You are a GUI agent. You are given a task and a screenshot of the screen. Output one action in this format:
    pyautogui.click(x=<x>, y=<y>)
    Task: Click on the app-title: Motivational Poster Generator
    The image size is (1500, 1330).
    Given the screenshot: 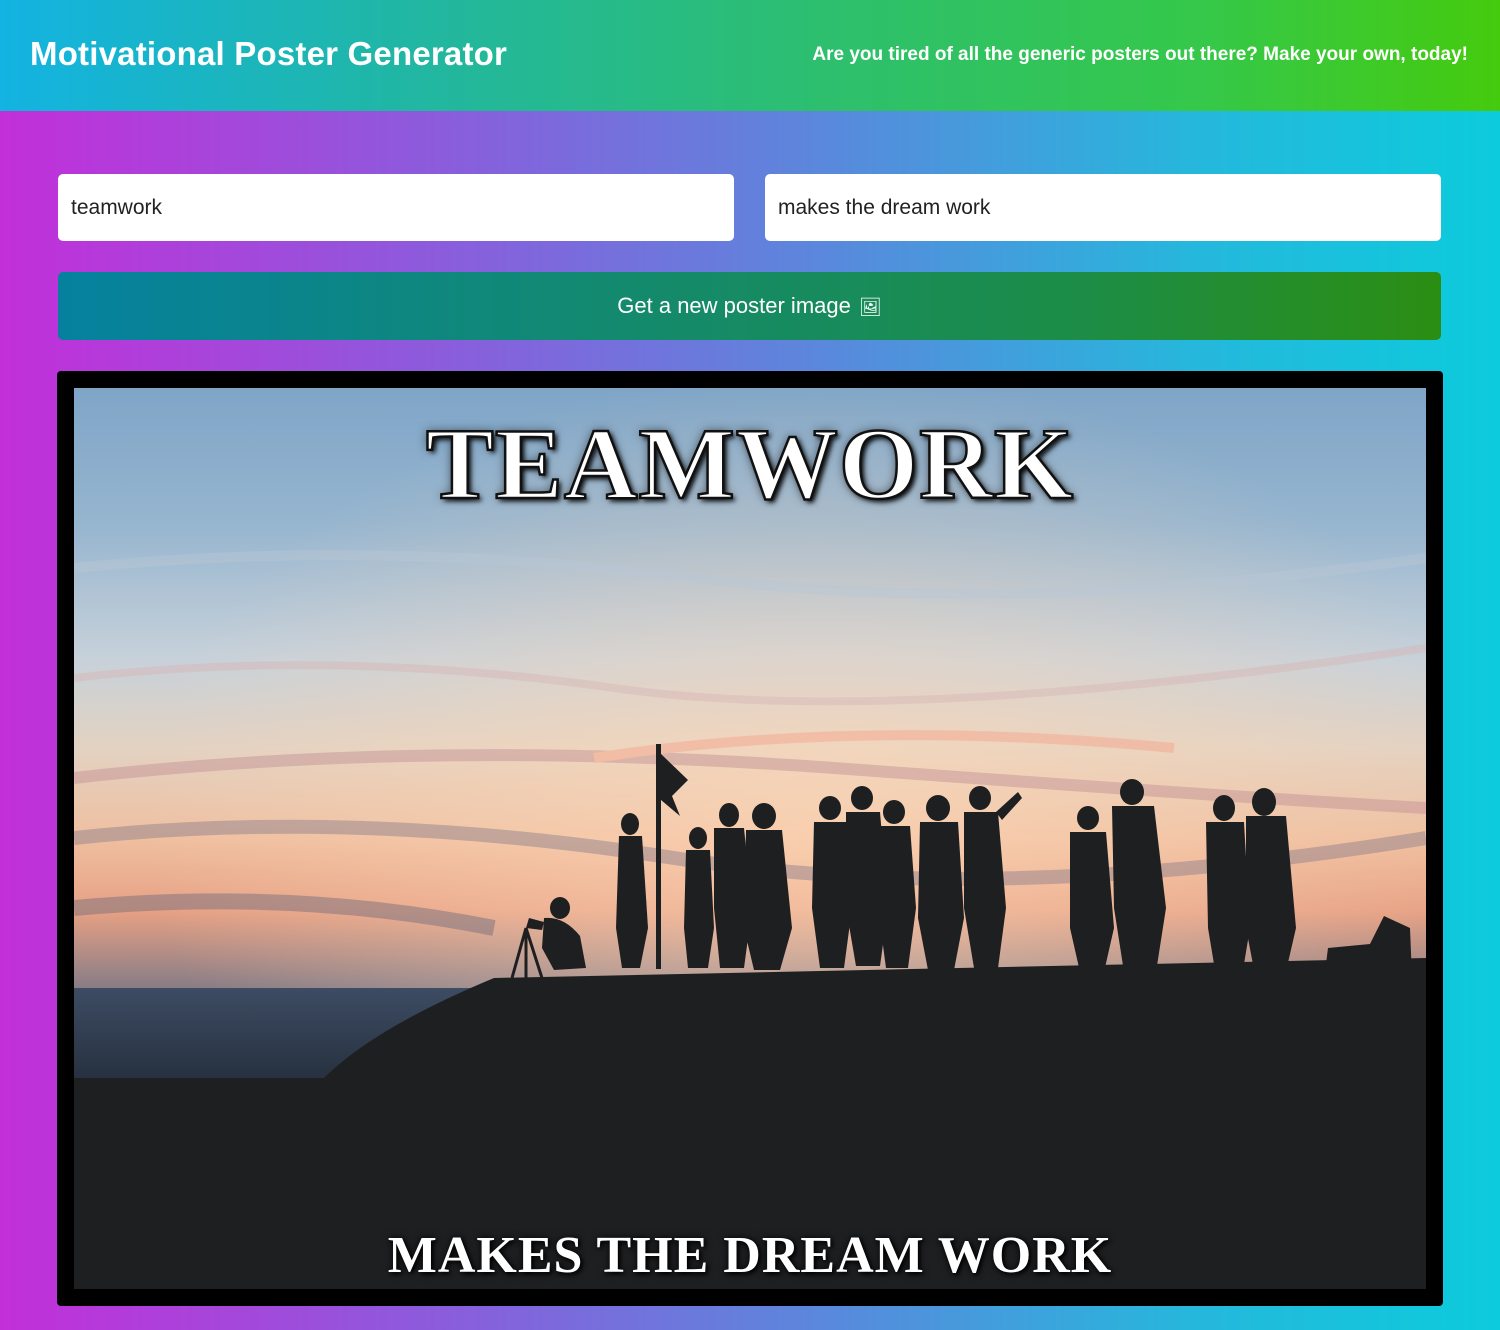 What is the action you would take?
    pyautogui.click(x=269, y=53)
    